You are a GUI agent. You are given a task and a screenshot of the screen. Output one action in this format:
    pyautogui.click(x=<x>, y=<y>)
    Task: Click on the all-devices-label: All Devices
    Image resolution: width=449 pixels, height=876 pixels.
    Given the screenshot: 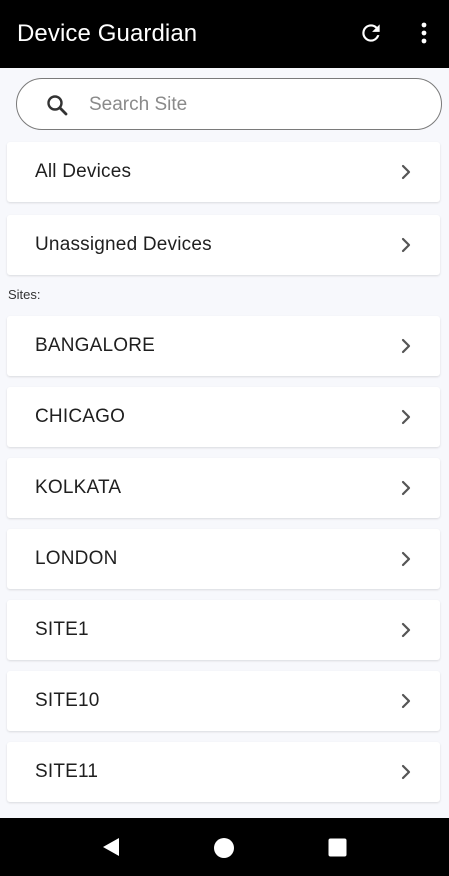 What is the action you would take?
    pyautogui.click(x=83, y=171)
    